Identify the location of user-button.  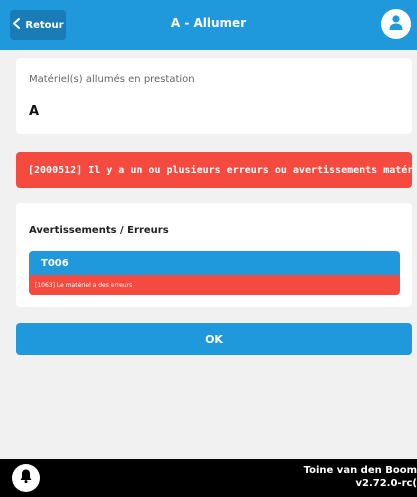
(396, 24).